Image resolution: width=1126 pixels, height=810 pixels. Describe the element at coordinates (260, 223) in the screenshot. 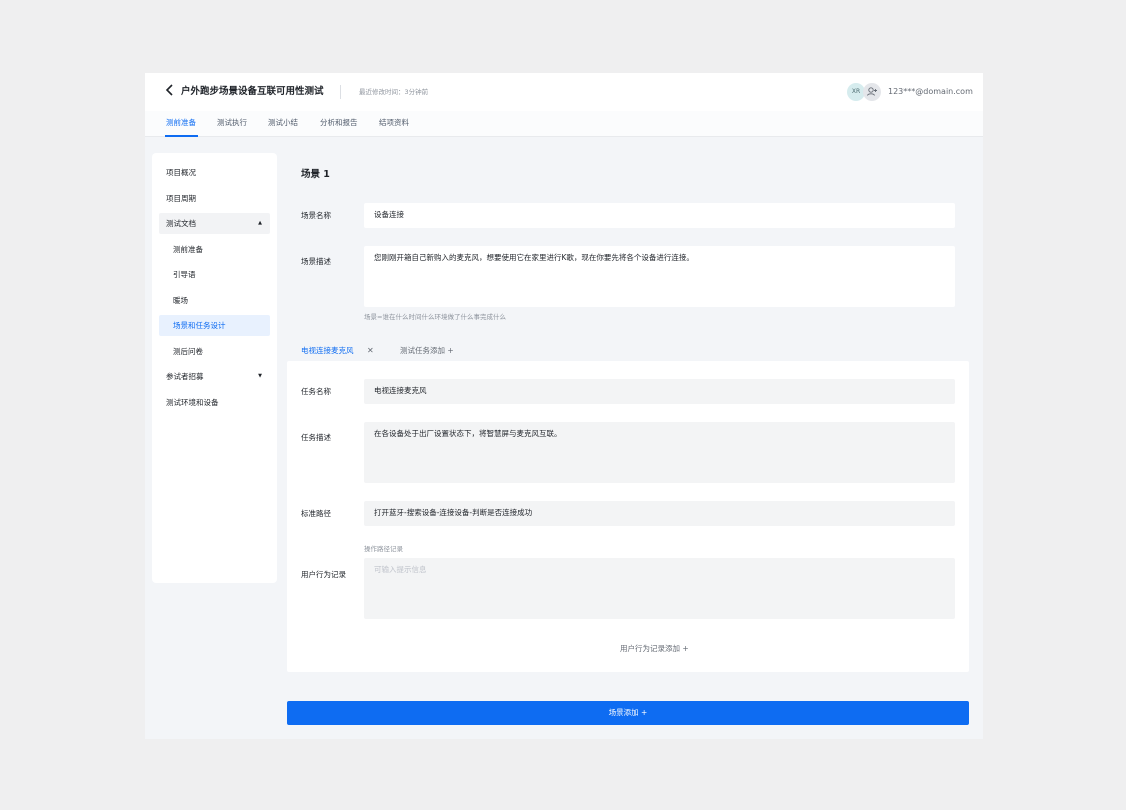

I see `caret-up-icon: ▲` at that location.